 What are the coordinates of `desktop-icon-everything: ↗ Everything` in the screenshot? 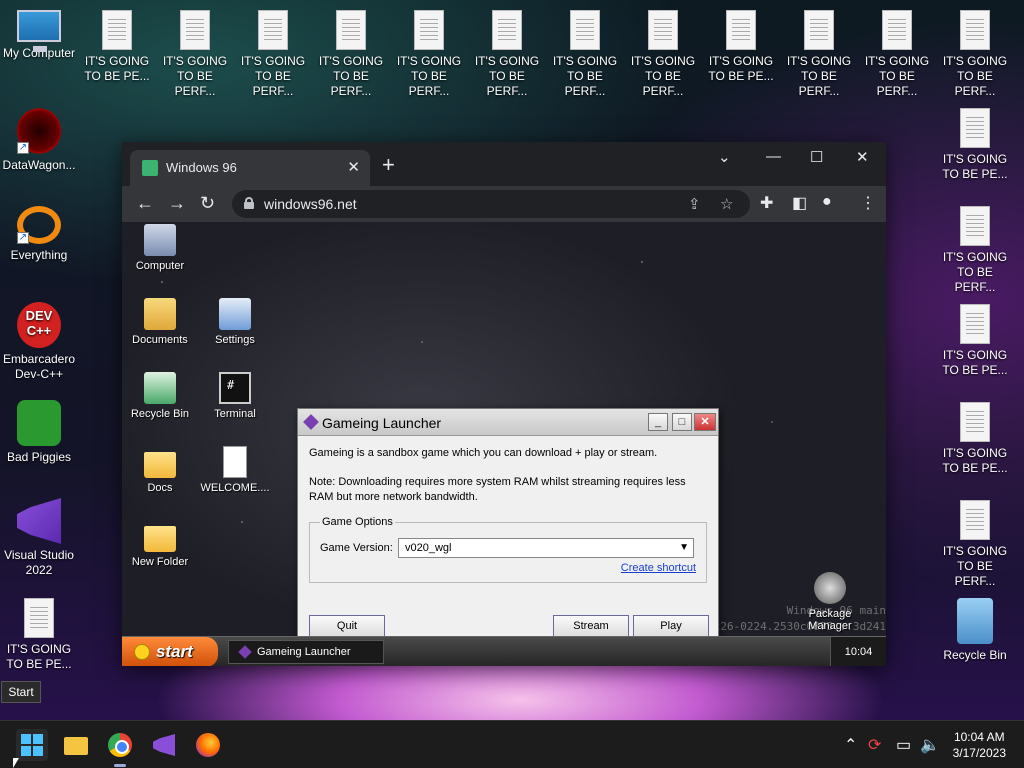 It's located at (39, 234).